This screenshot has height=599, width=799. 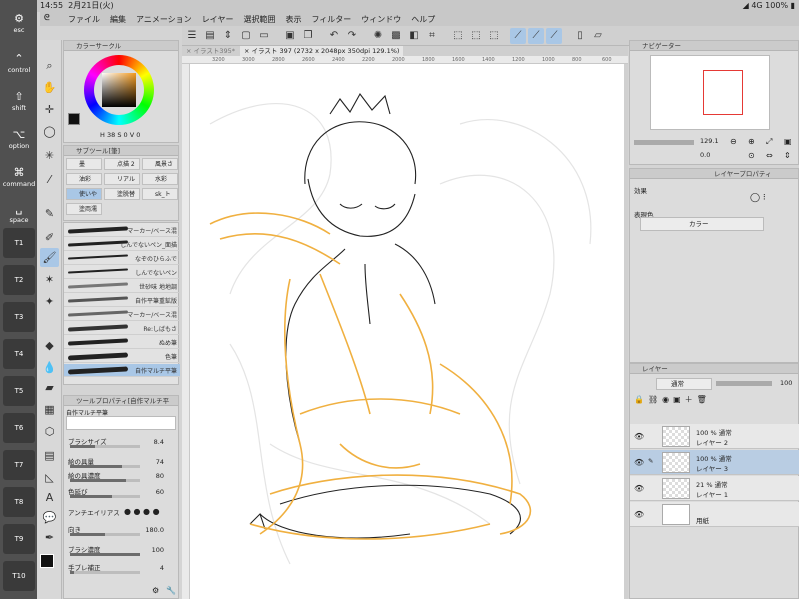 What do you see at coordinates (378, 36) in the screenshot?
I see `loading-icon: ✺` at bounding box center [378, 36].